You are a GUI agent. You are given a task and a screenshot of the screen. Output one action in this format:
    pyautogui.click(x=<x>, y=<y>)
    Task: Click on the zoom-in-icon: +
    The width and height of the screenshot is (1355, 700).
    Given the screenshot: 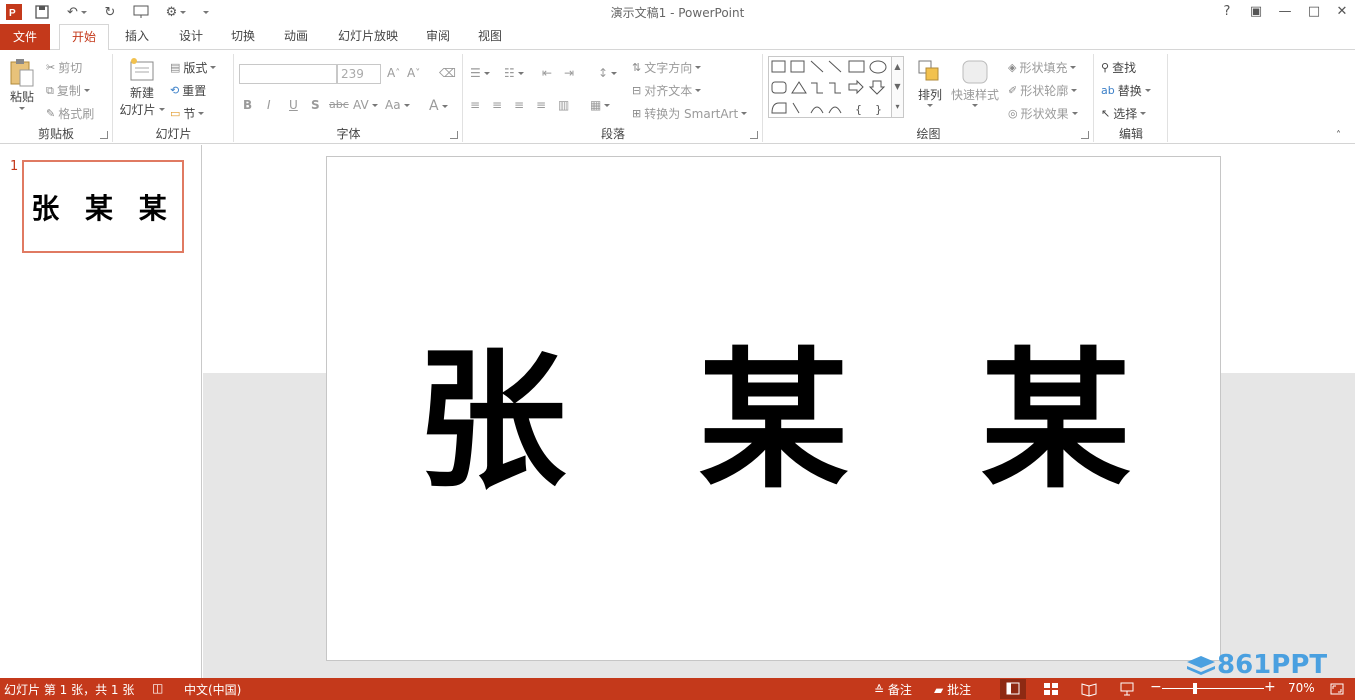 What is the action you would take?
    pyautogui.click(x=1270, y=687)
    